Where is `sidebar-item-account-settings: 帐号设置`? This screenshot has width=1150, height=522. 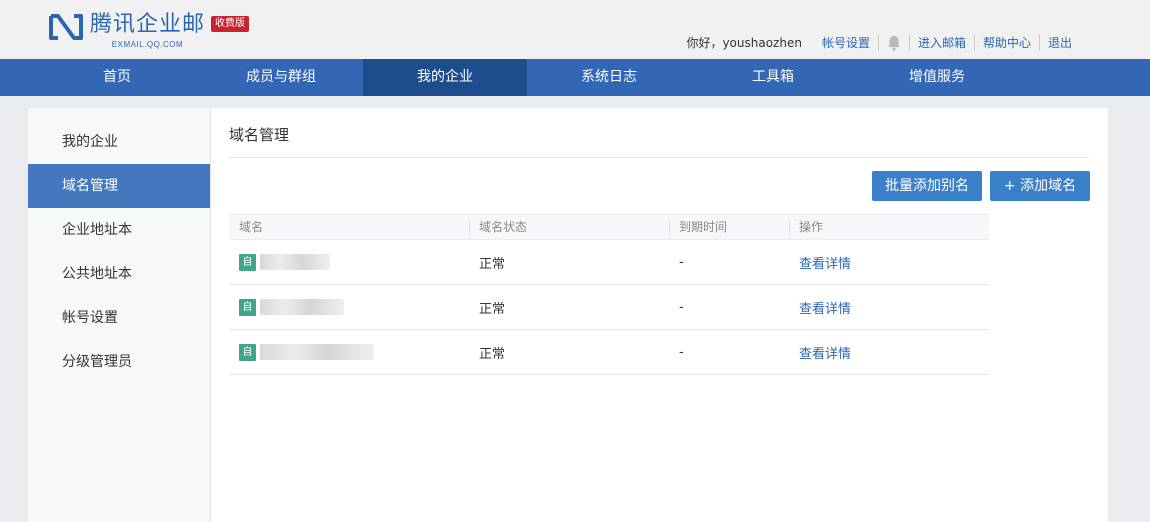 sidebar-item-account-settings: 帐号设置 is located at coordinates (119, 318).